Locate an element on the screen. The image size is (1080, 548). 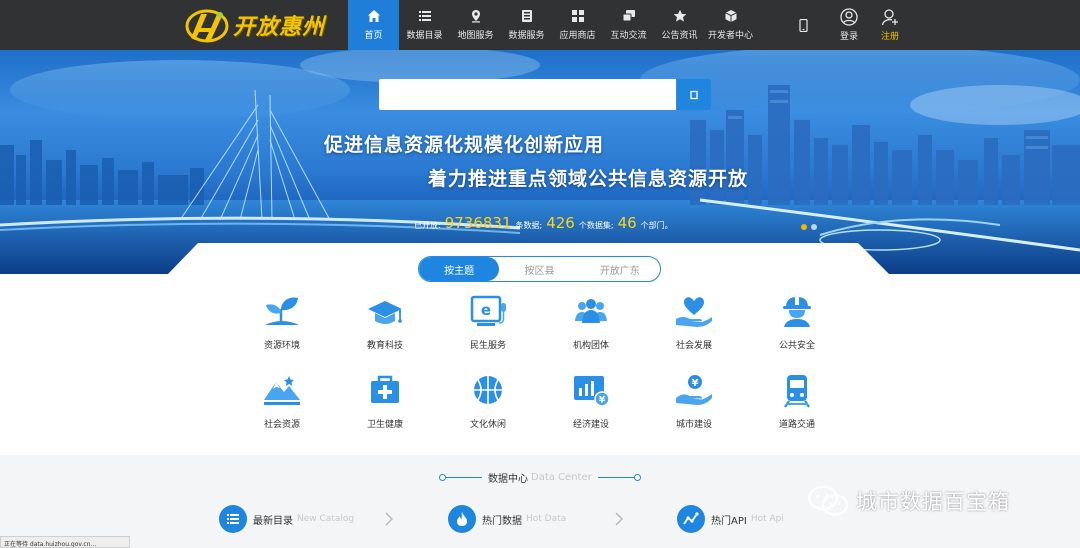
topic-label: 民生服务 is located at coordinates (487, 346).